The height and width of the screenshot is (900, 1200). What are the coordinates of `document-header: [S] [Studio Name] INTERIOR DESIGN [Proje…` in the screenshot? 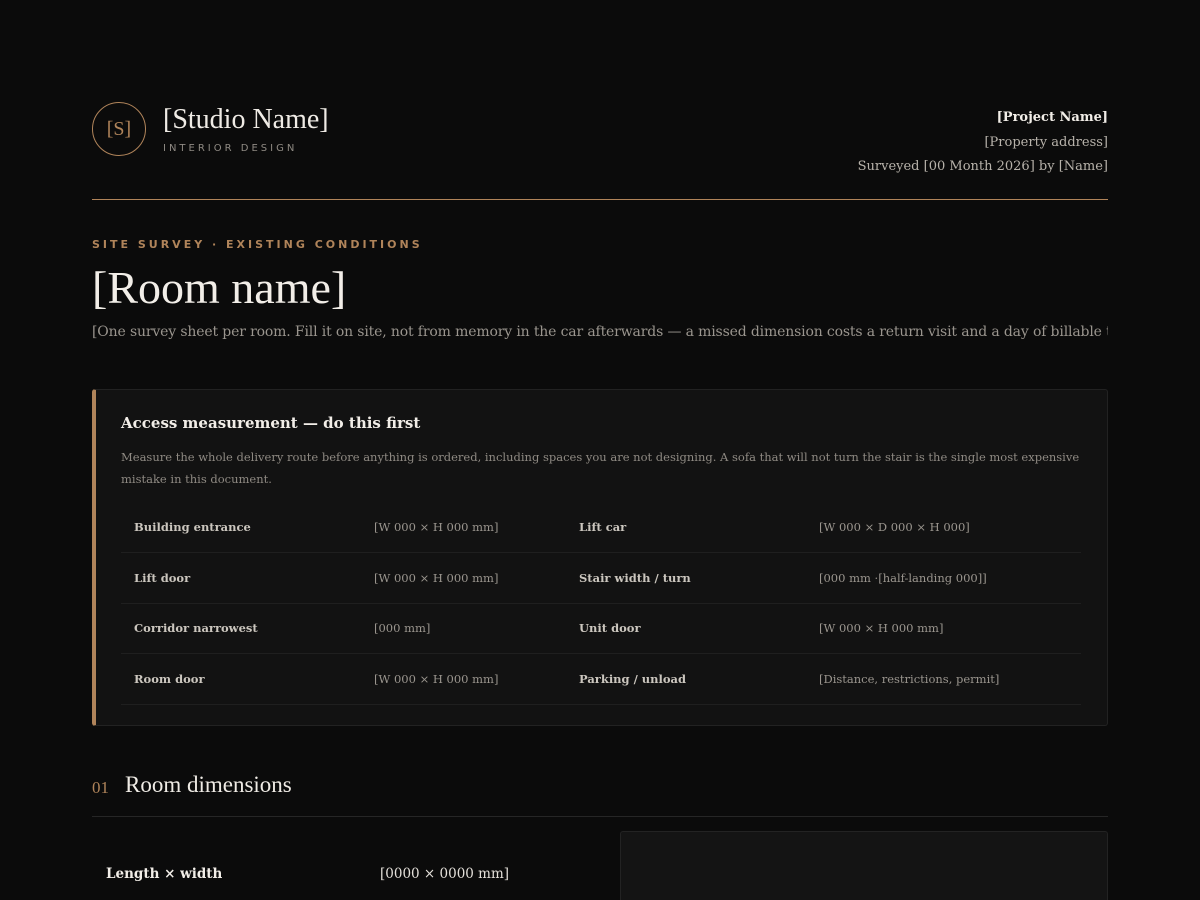 It's located at (600, 142).